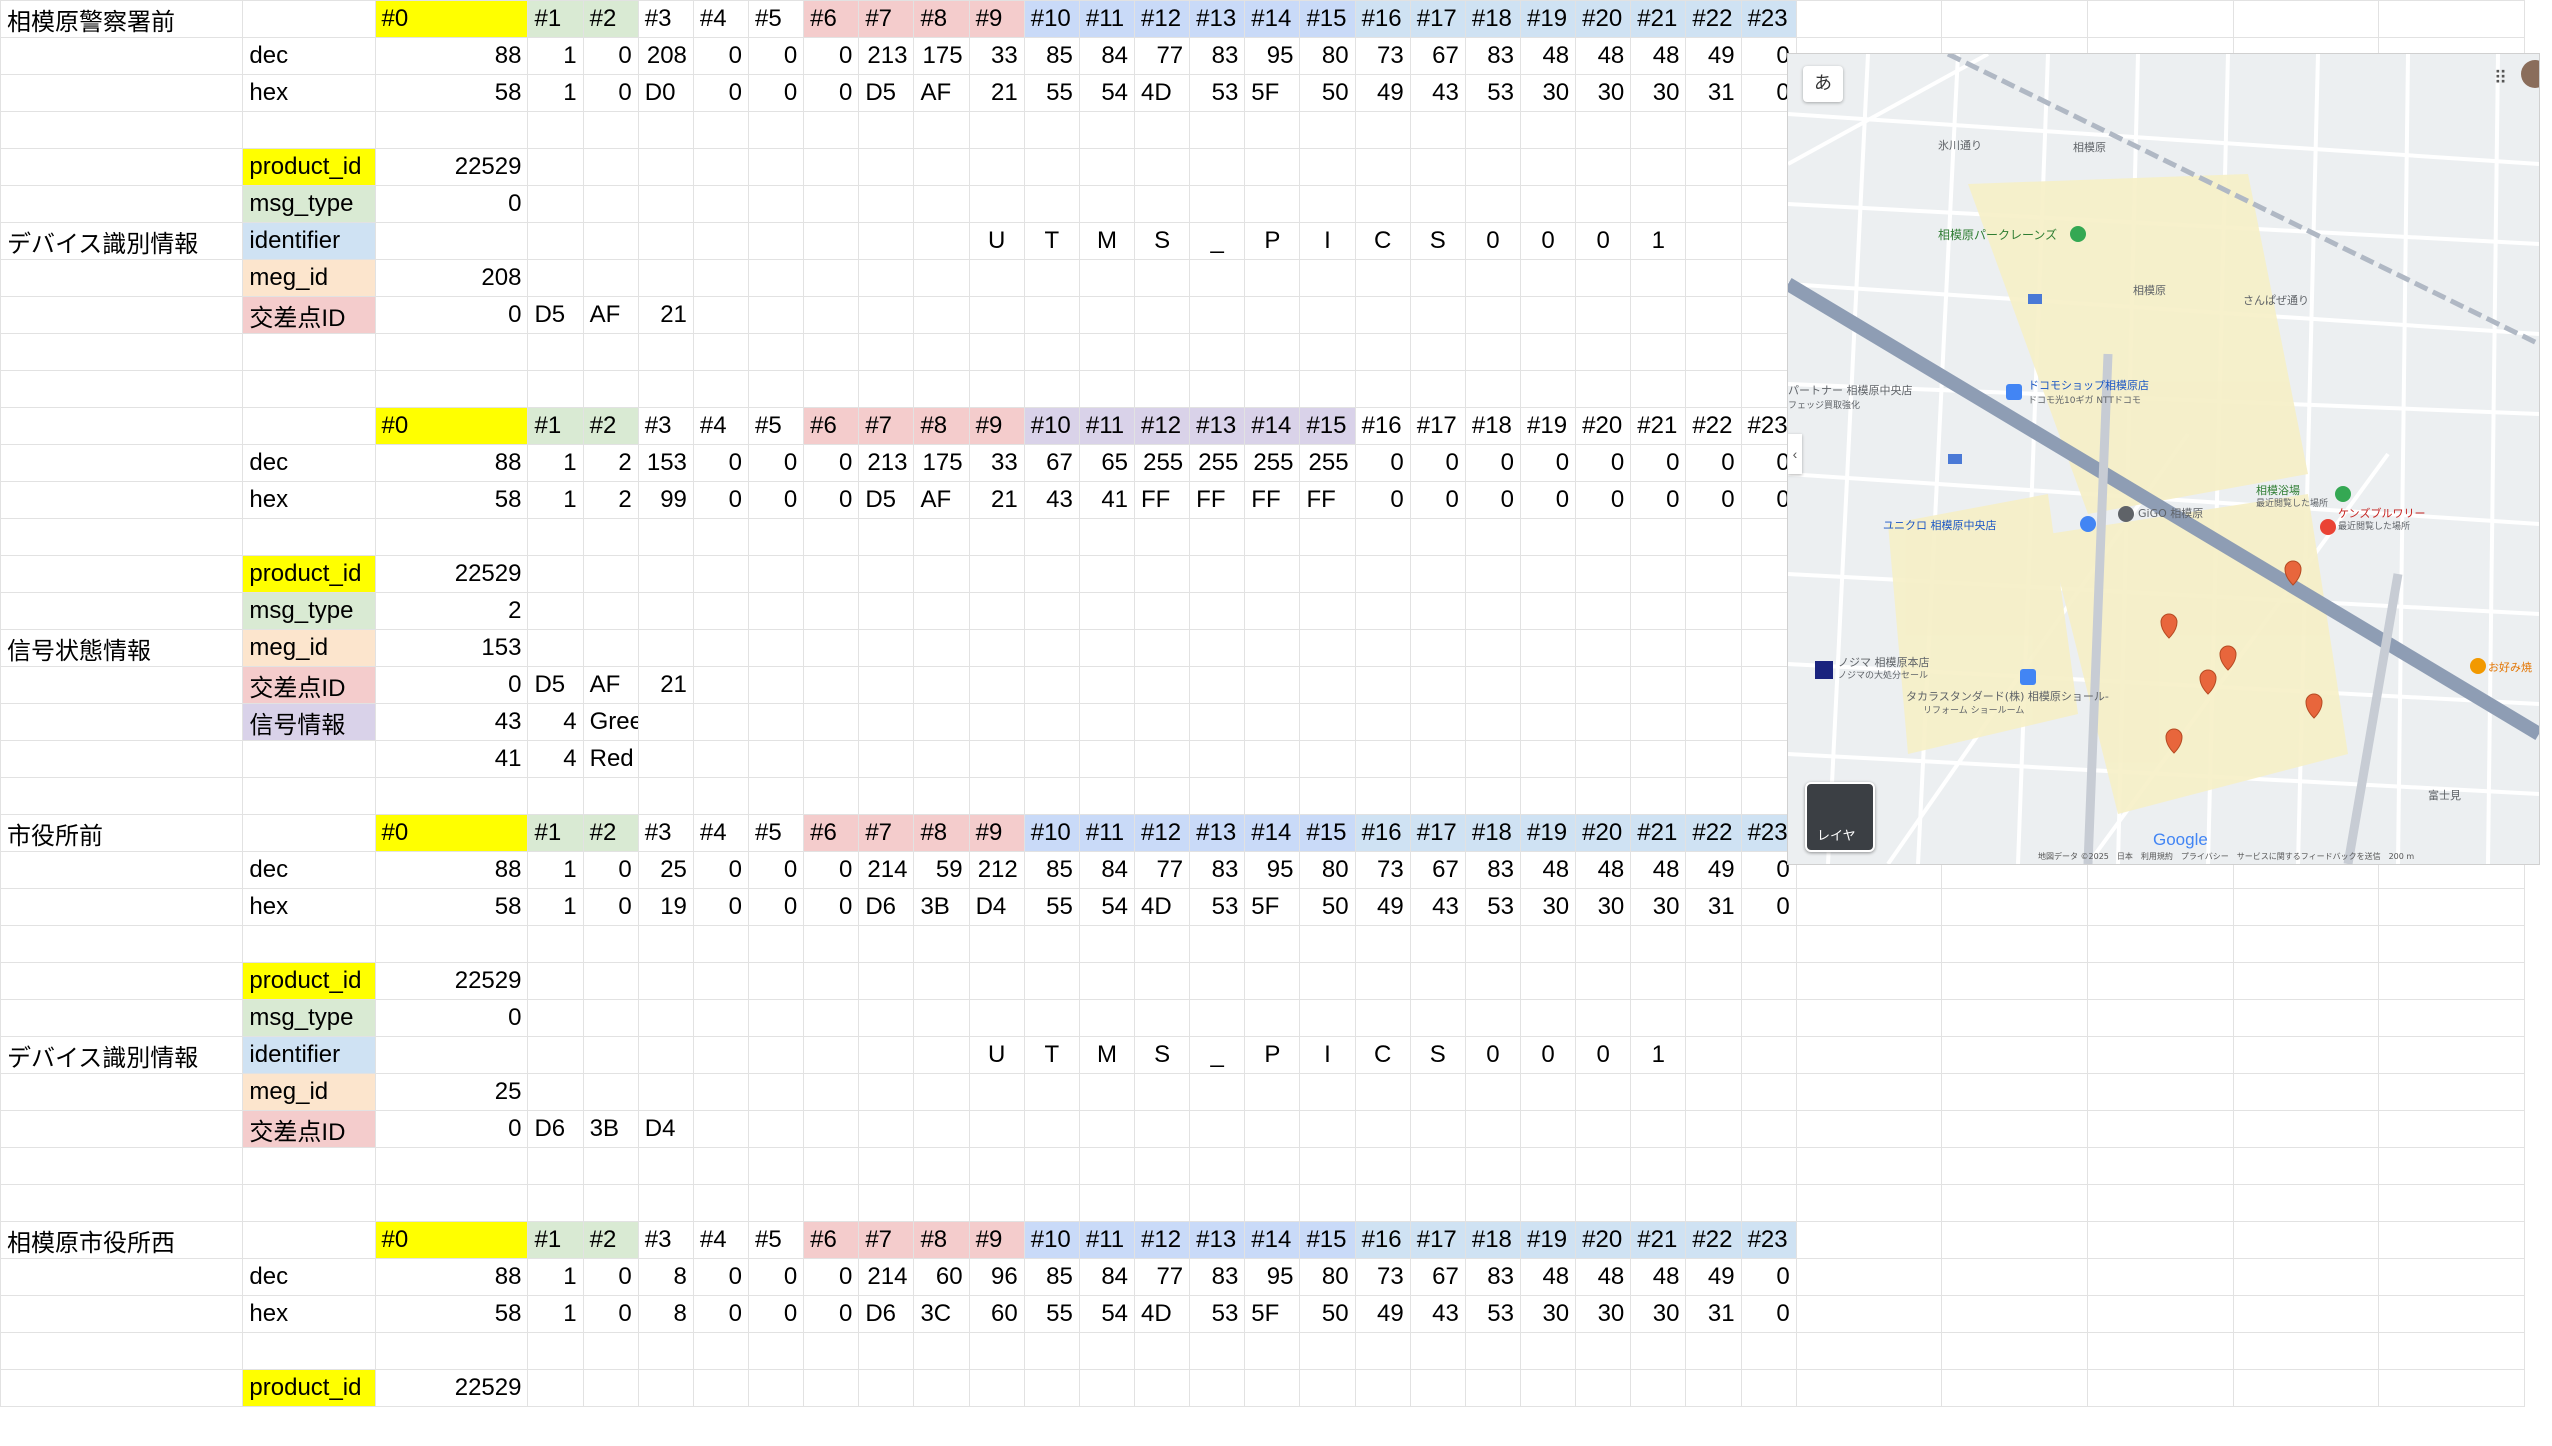  I want to click on sheet-cell: 213, so click(886, 463).